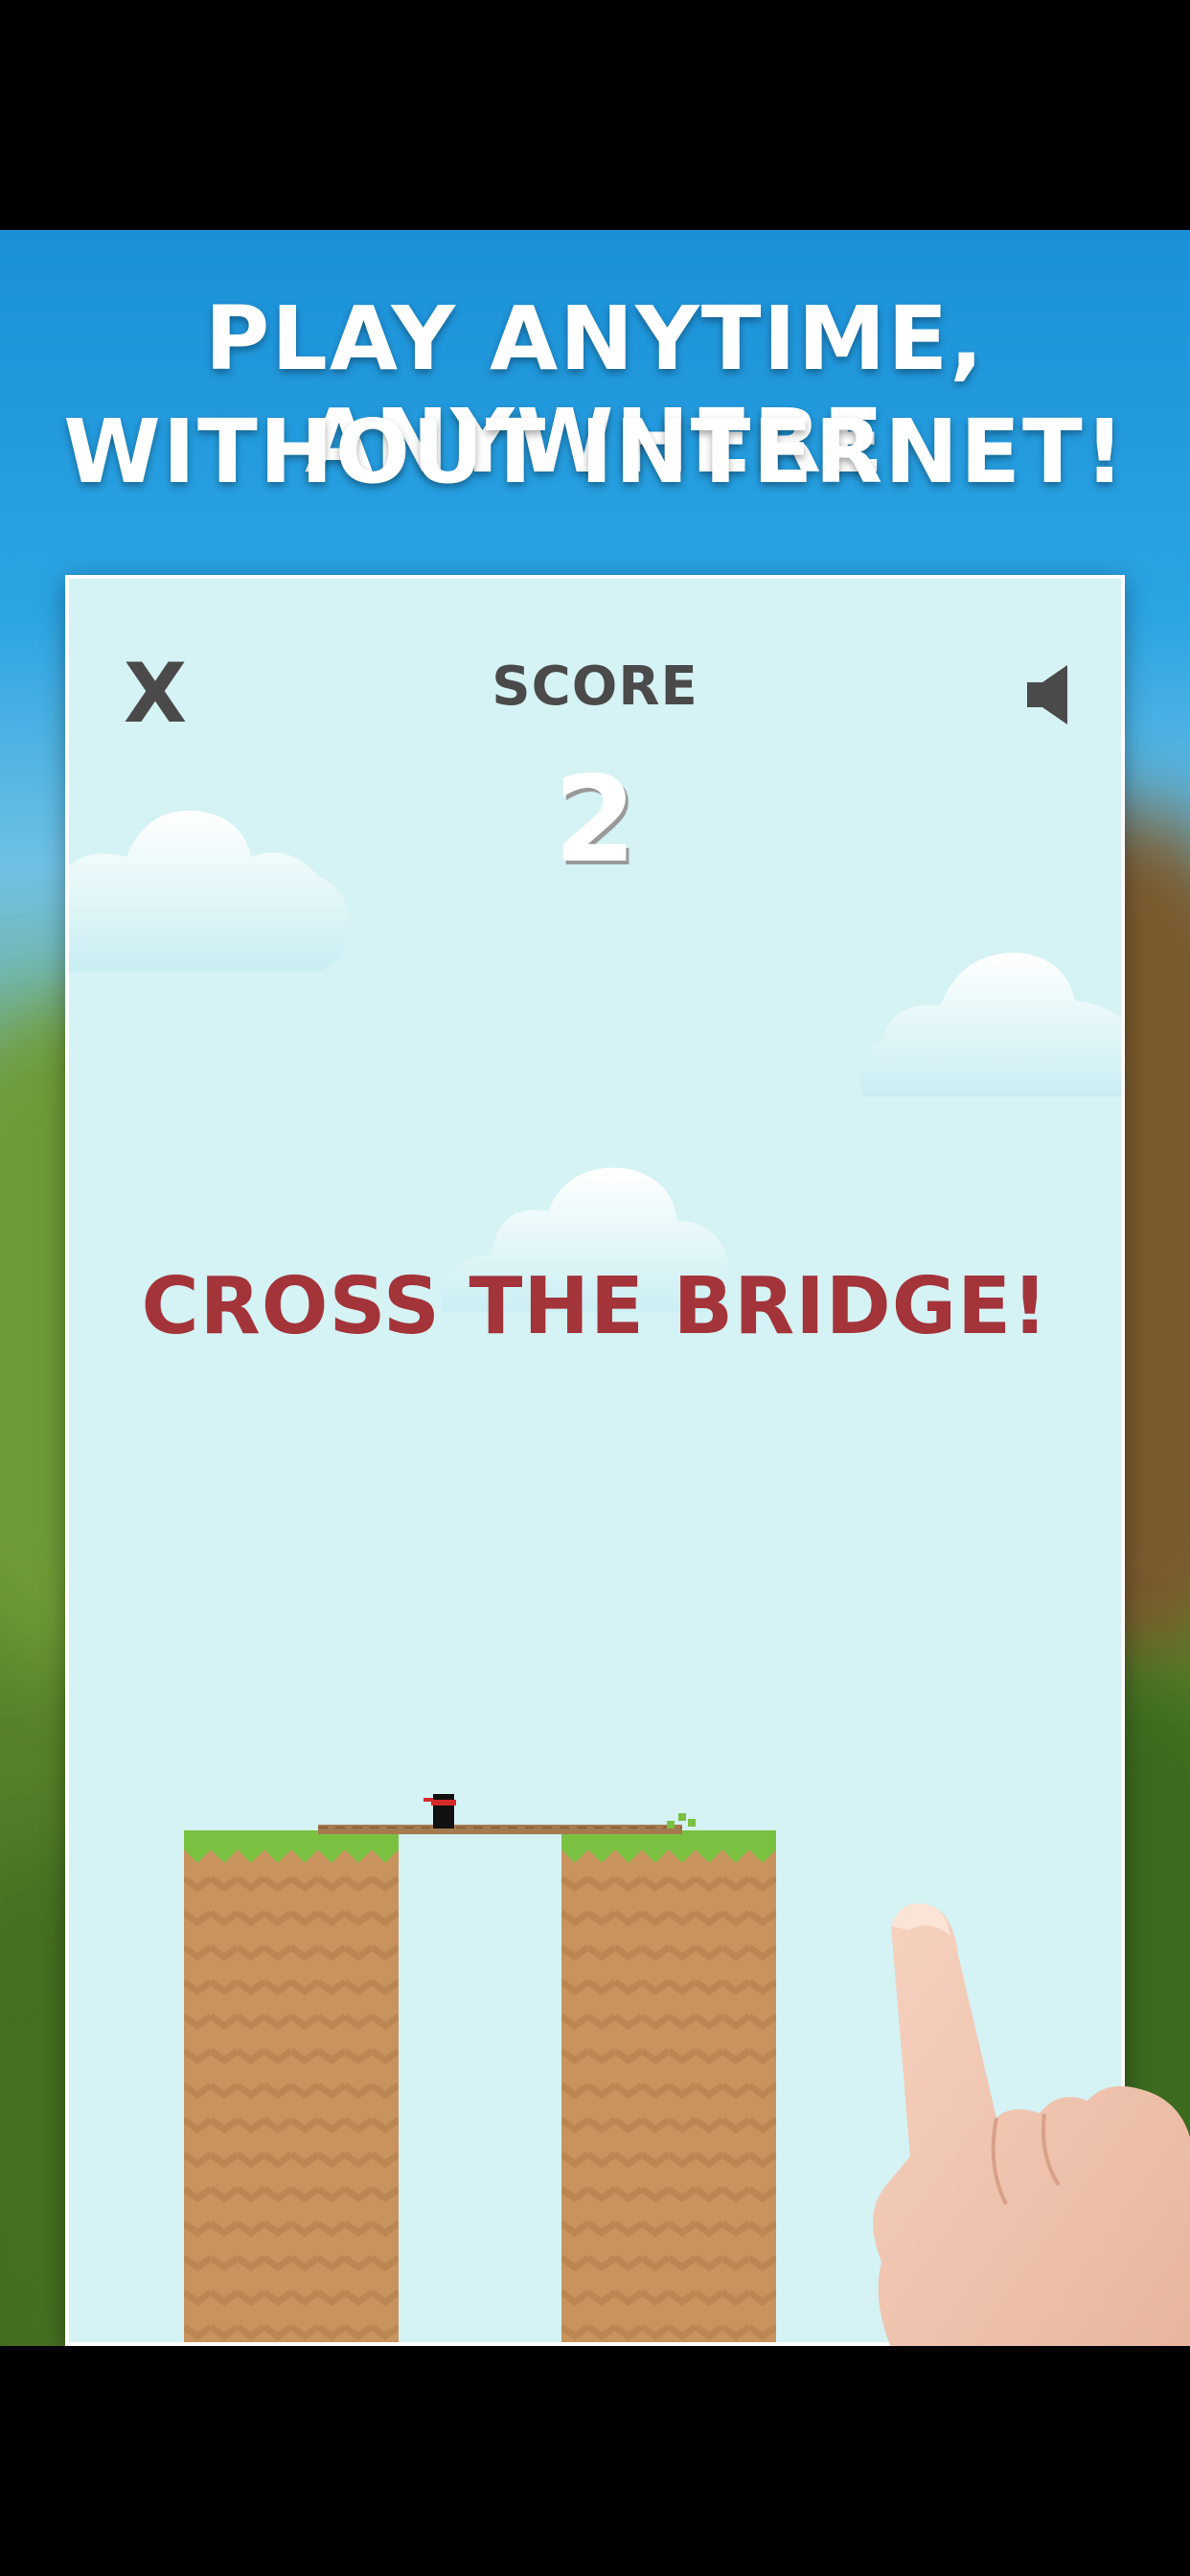  I want to click on score-label: SCORE, so click(595, 687).